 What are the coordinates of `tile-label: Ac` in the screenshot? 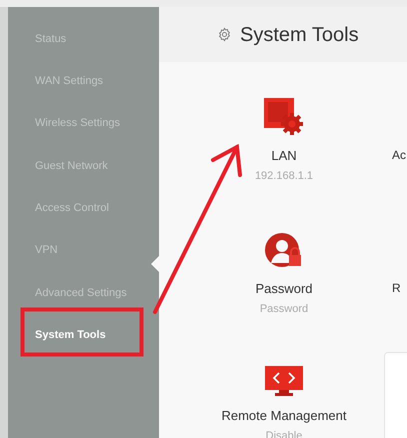 It's located at (399, 155).